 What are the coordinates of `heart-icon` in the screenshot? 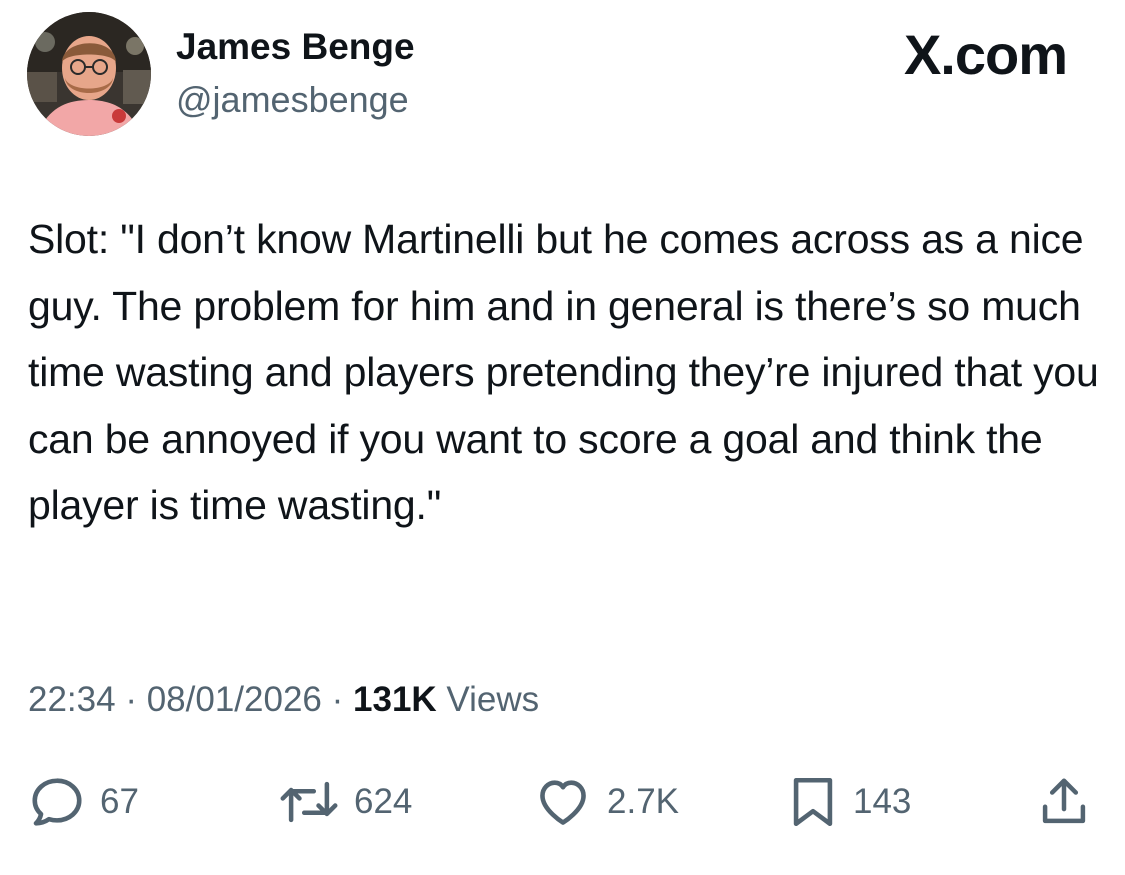 It's located at (563, 802).